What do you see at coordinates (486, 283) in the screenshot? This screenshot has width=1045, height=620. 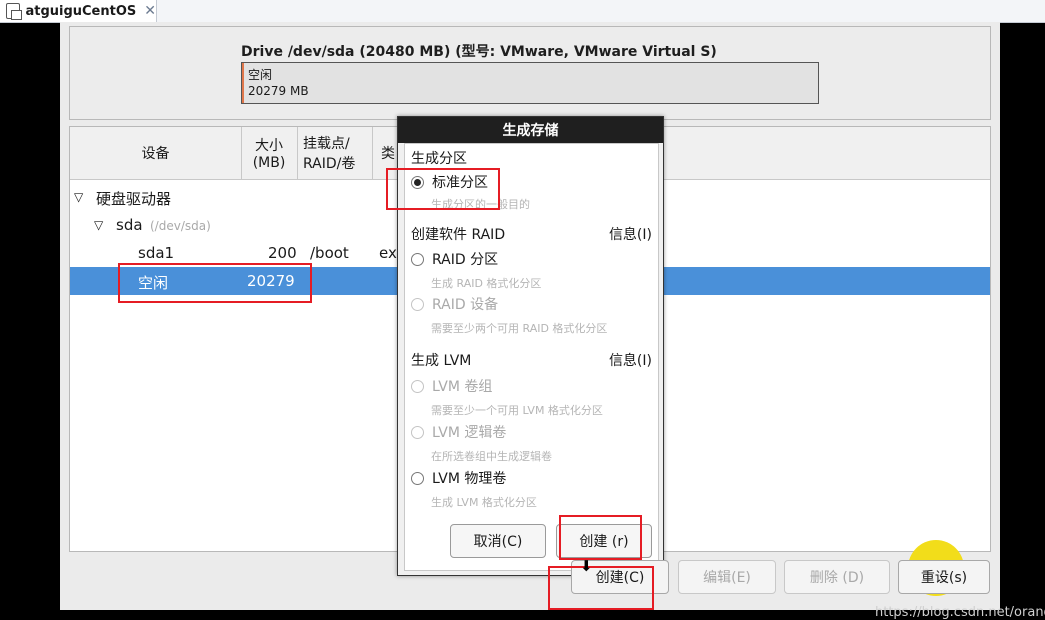 I see `opt-raid-partition-desc: 生成 RAID 格式化分区` at bounding box center [486, 283].